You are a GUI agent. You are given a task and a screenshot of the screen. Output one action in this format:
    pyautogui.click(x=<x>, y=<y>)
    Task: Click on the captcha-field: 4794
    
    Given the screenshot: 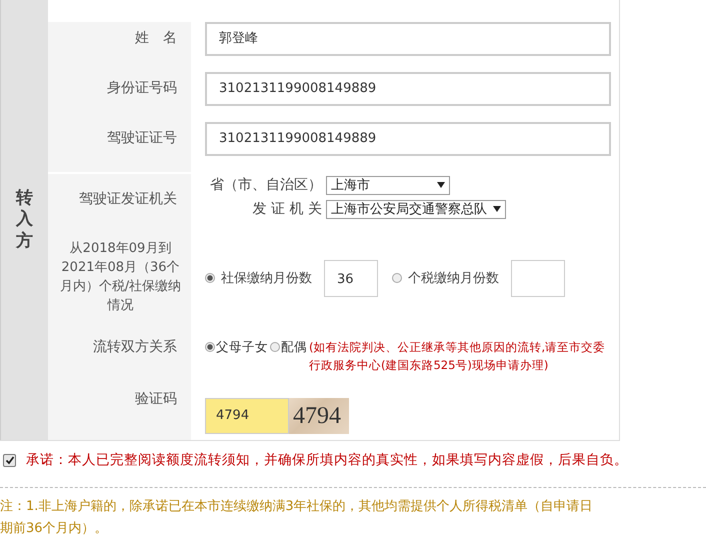 What is the action you would take?
    pyautogui.click(x=247, y=416)
    